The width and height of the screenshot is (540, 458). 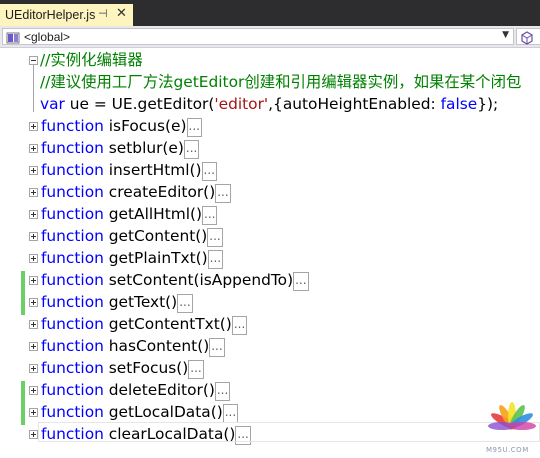 I want to click on tab-title: UEditorHelper.js, so click(x=50, y=15).